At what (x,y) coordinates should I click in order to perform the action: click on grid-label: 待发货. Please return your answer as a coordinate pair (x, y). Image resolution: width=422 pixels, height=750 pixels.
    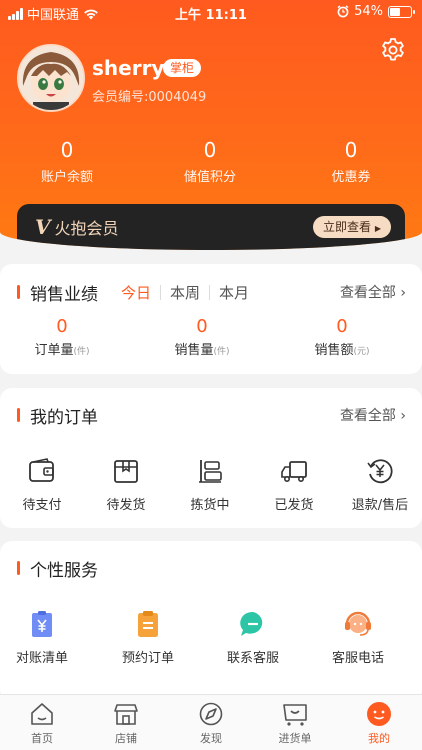
    Looking at the image, I should click on (126, 505).